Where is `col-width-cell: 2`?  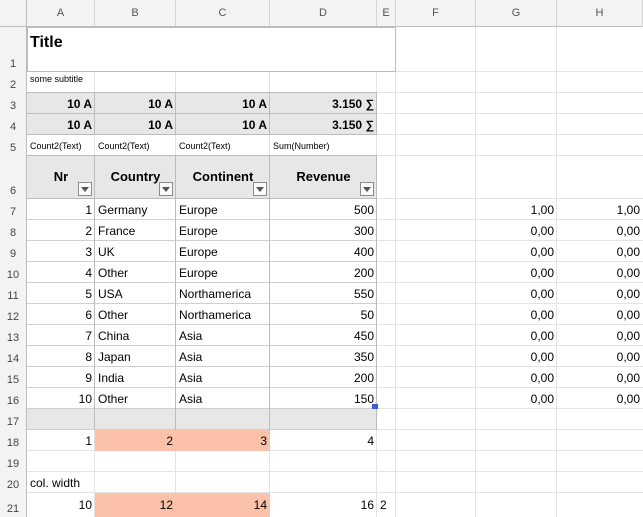 col-width-cell: 2 is located at coordinates (386, 505).